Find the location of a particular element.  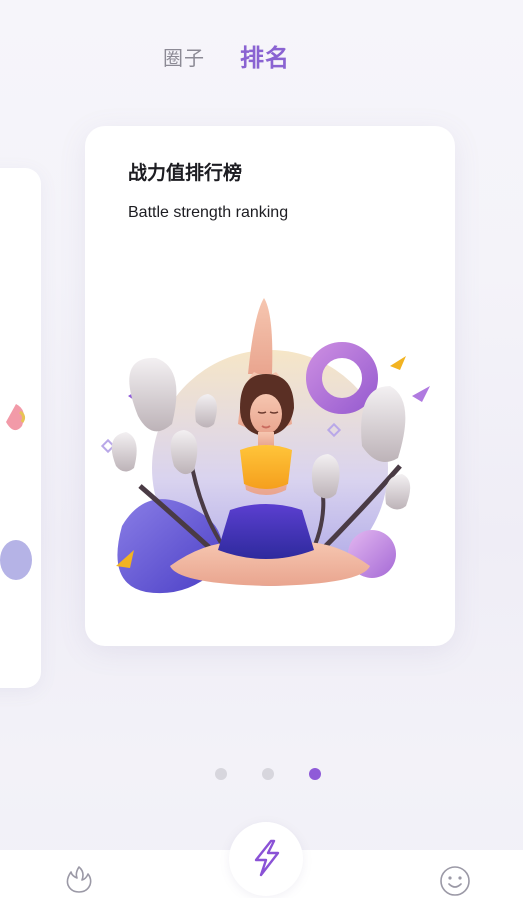

previous-card is located at coordinates (20, 428).